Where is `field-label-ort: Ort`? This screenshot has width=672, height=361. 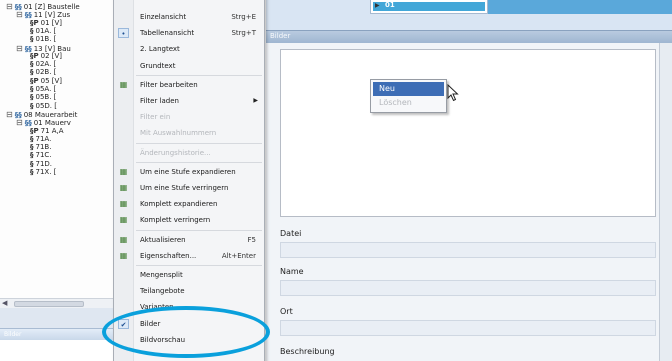 field-label-ort: Ort is located at coordinates (286, 311).